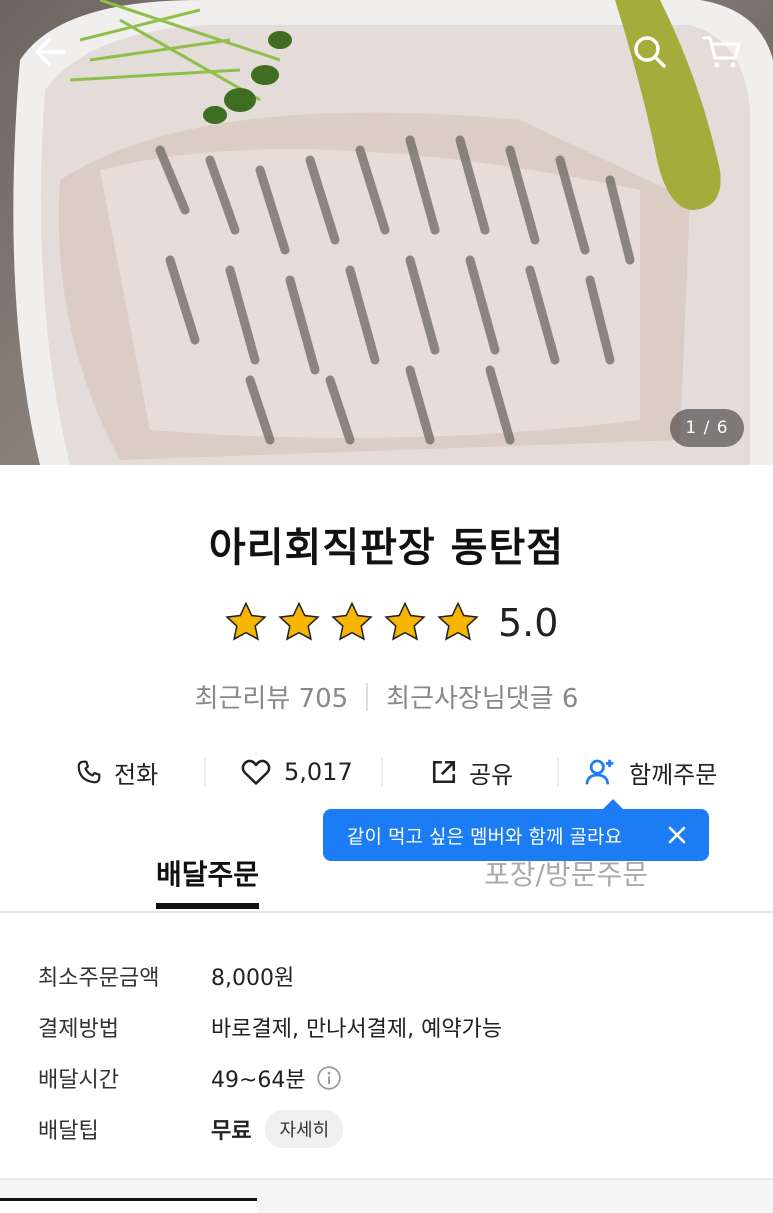  What do you see at coordinates (528, 623) in the screenshot?
I see `rating-score: 5.0` at bounding box center [528, 623].